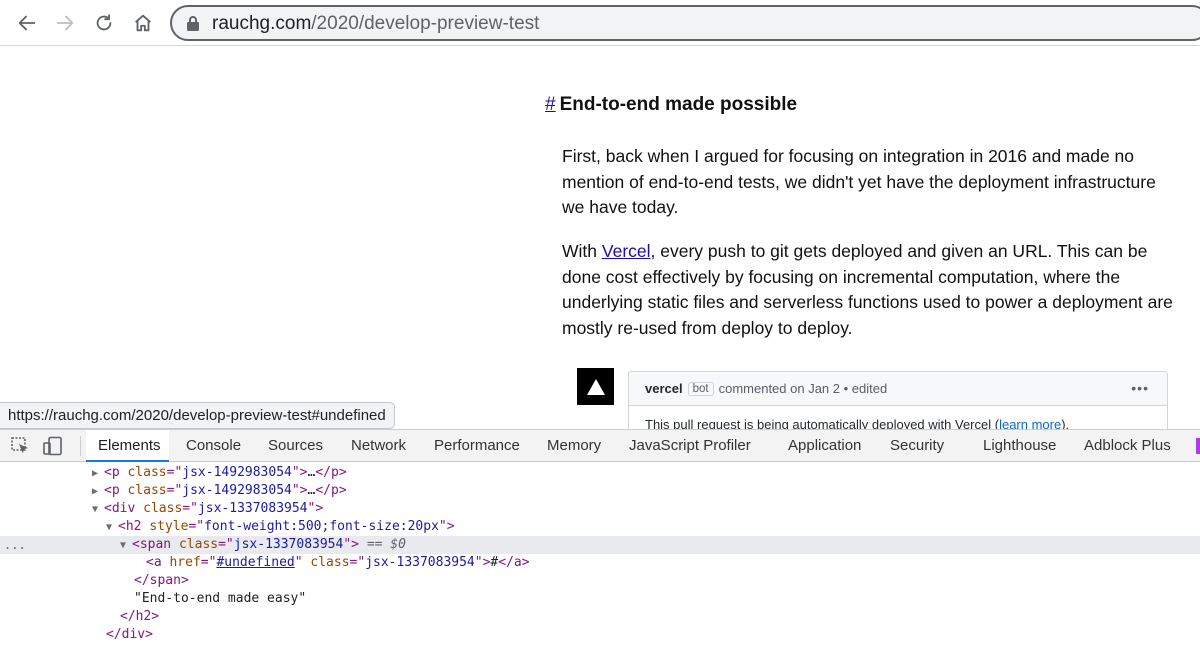 This screenshot has width=1200, height=646. What do you see at coordinates (104, 23) in the screenshot?
I see `reload-icon` at bounding box center [104, 23].